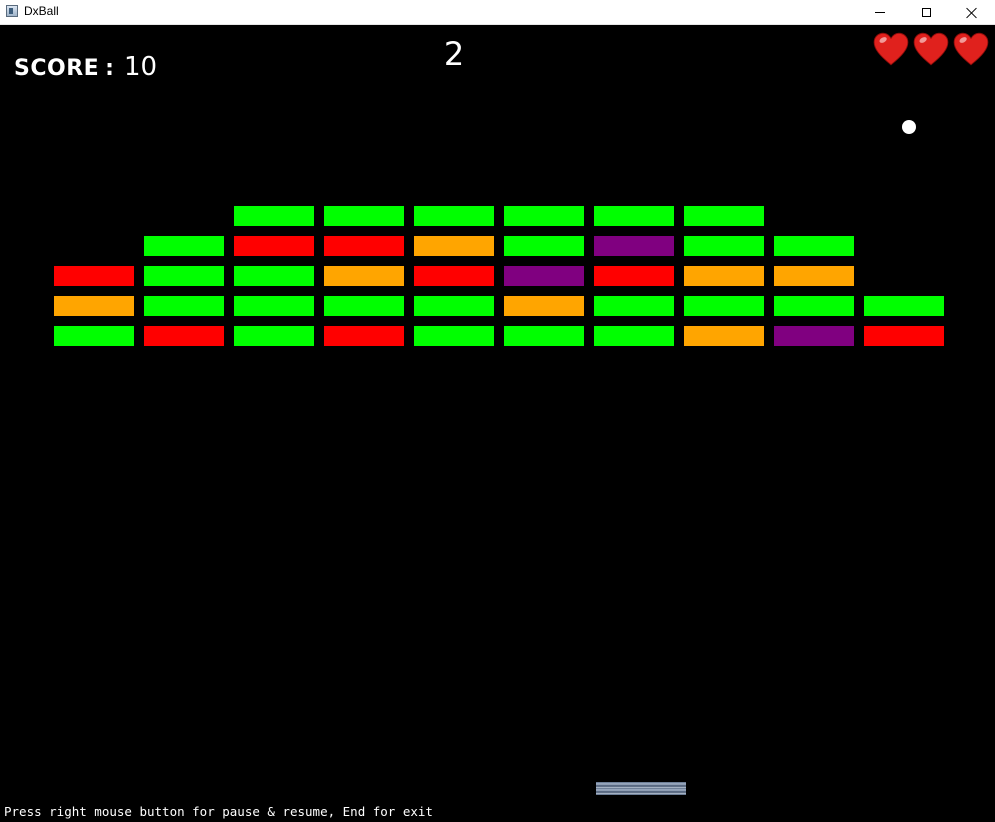 The image size is (995, 822). I want to click on maximize-button, so click(926, 12).